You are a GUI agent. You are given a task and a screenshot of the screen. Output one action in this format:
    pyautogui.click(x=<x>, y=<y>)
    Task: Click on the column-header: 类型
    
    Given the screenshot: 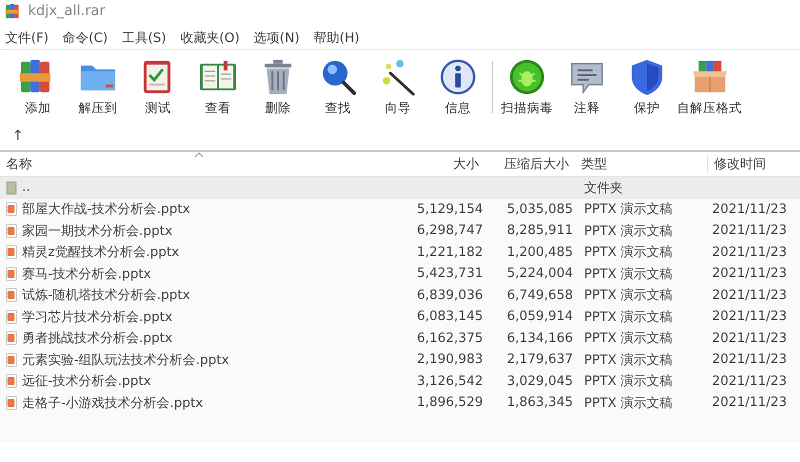 What is the action you would take?
    pyautogui.click(x=641, y=164)
    